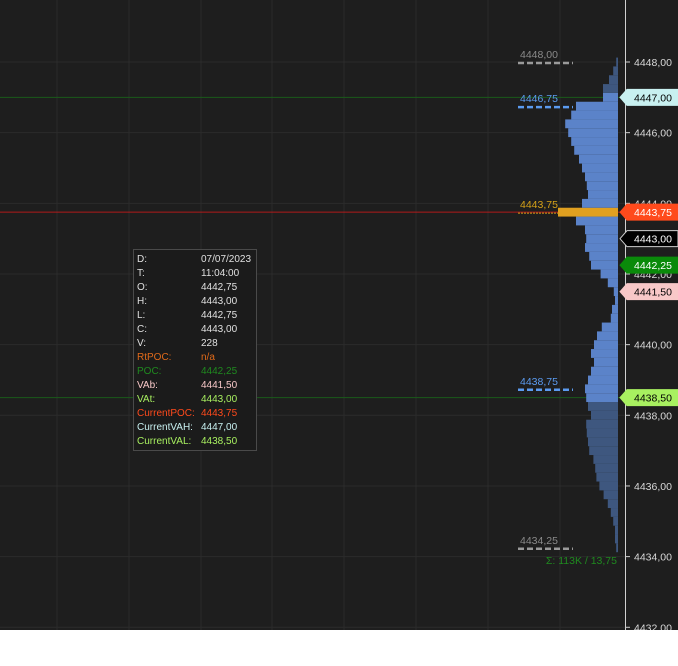 Image resolution: width=678 pixels, height=666 pixels. Describe the element at coordinates (539, 382) in the screenshot. I see `profile-level-label: 4438,75` at that location.